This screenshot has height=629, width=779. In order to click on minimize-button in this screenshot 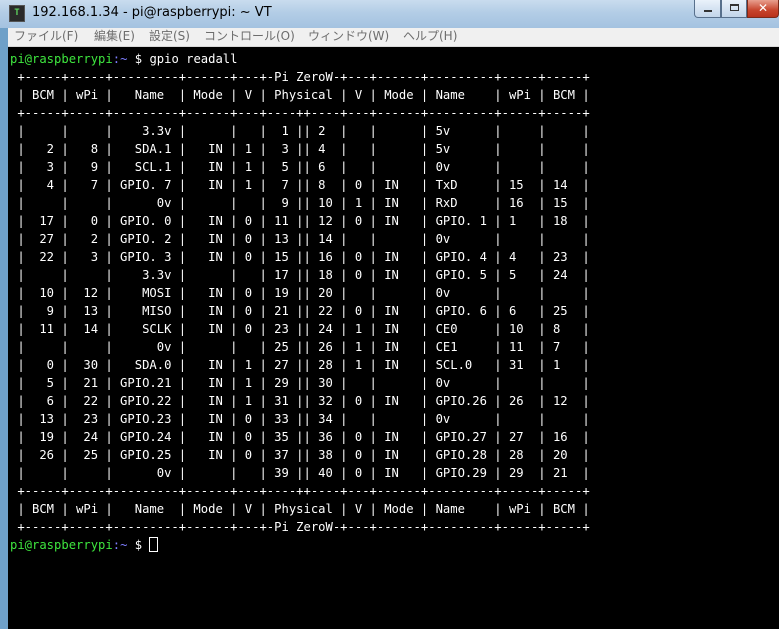, I will do `click(707, 9)`.